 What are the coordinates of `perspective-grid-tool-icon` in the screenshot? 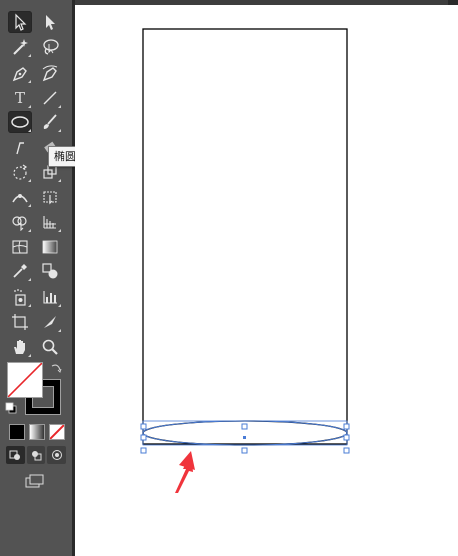 It's located at (49, 222).